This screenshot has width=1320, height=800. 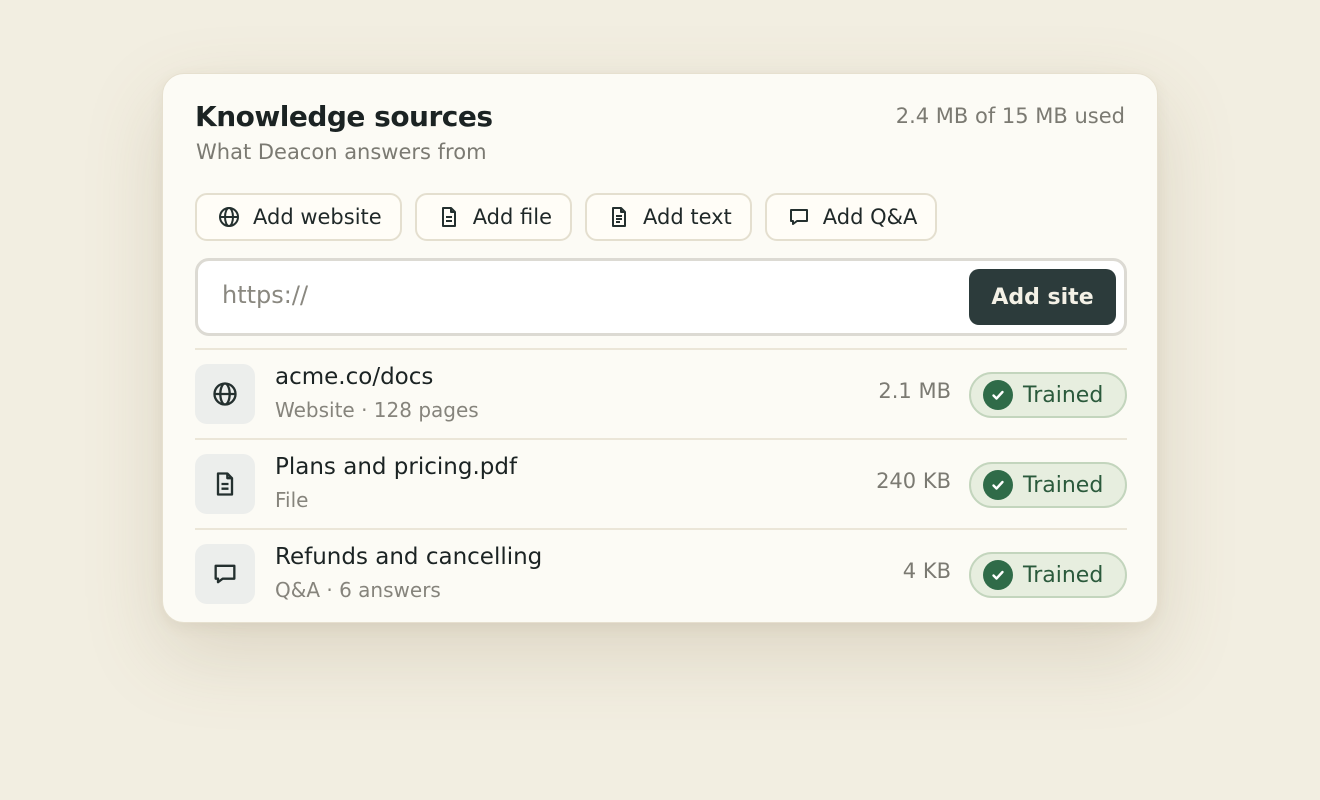 I want to click on storage-usage: 2.4 MB of 15 MB used, so click(x=1010, y=116).